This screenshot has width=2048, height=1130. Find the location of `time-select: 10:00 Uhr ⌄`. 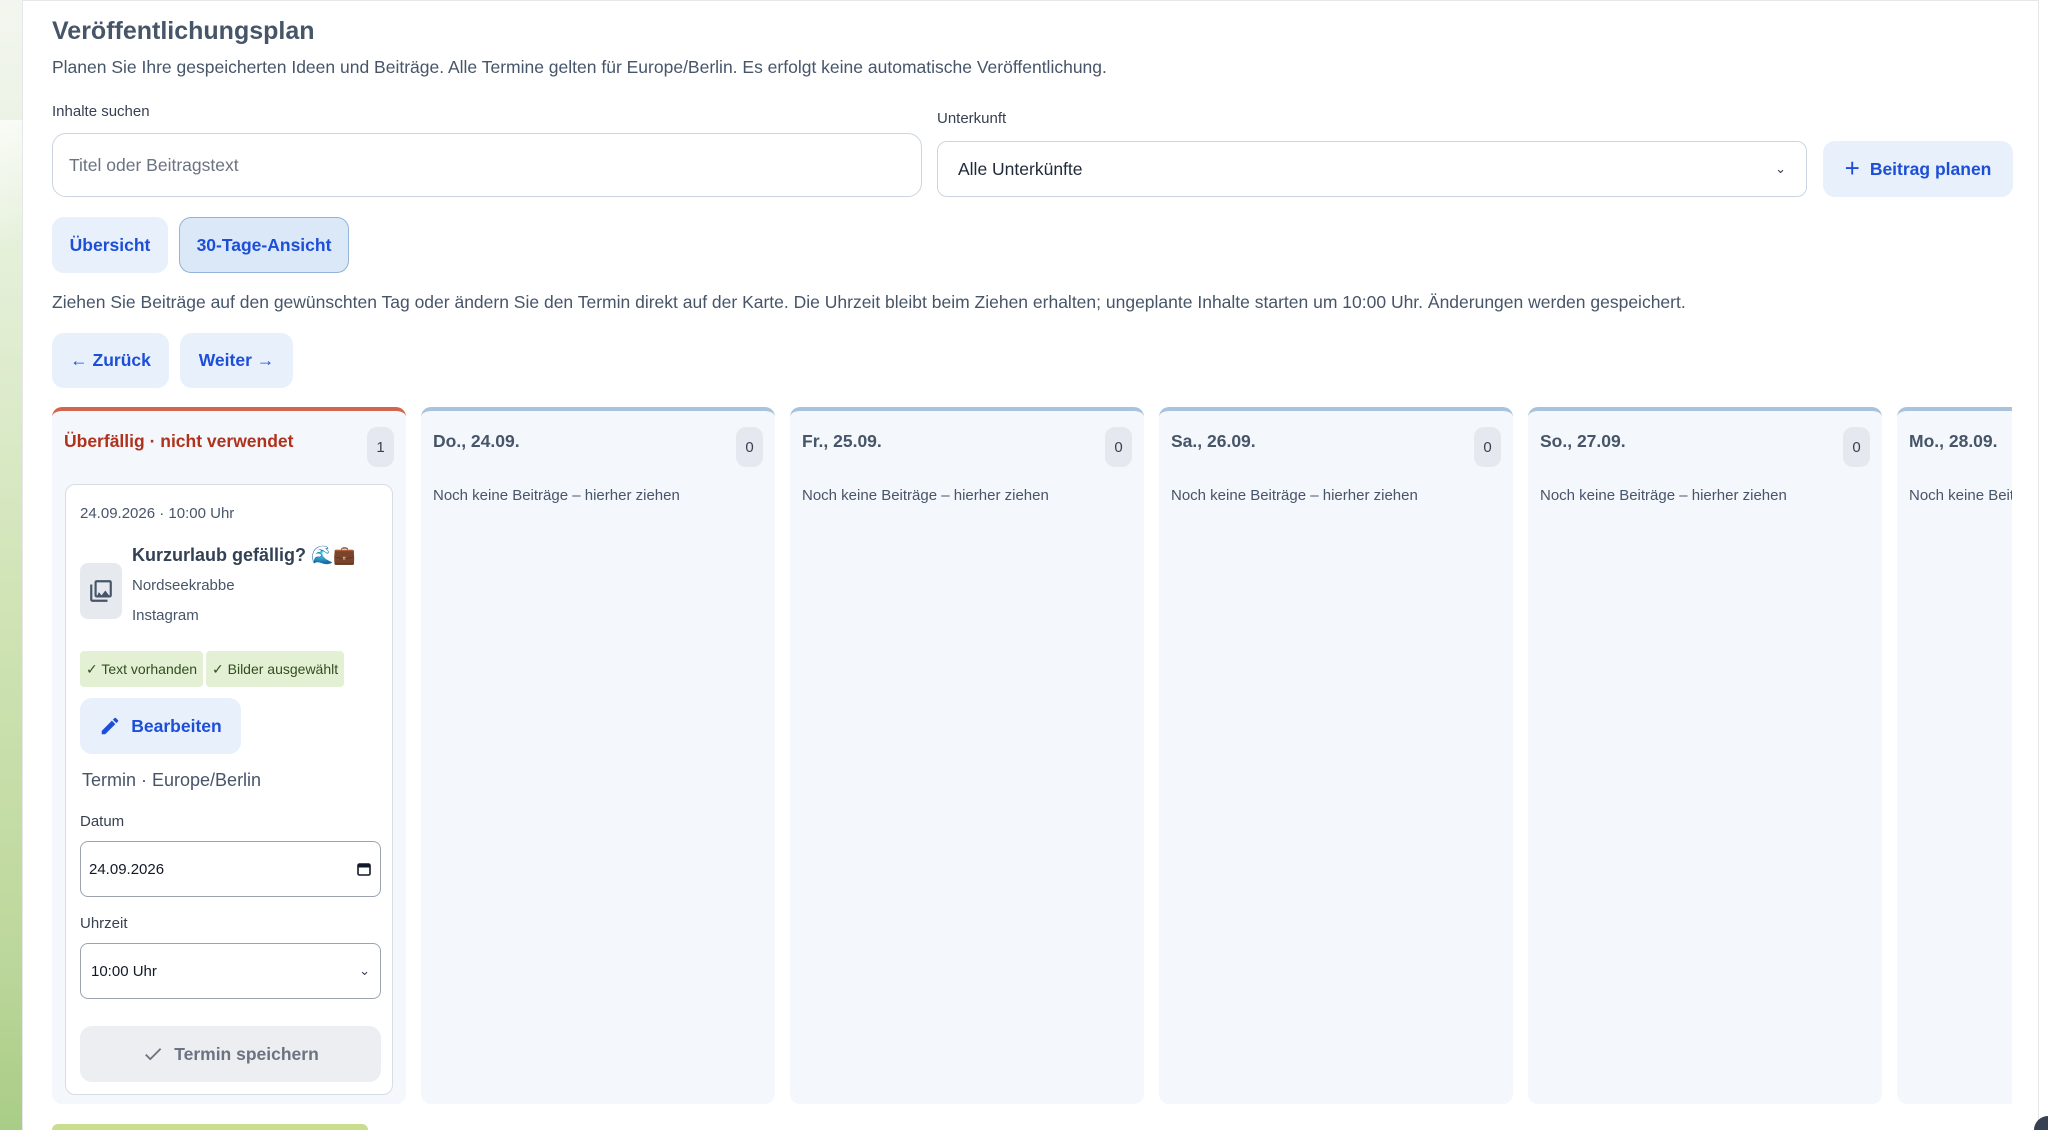

time-select: 10:00 Uhr ⌄ is located at coordinates (230, 971).